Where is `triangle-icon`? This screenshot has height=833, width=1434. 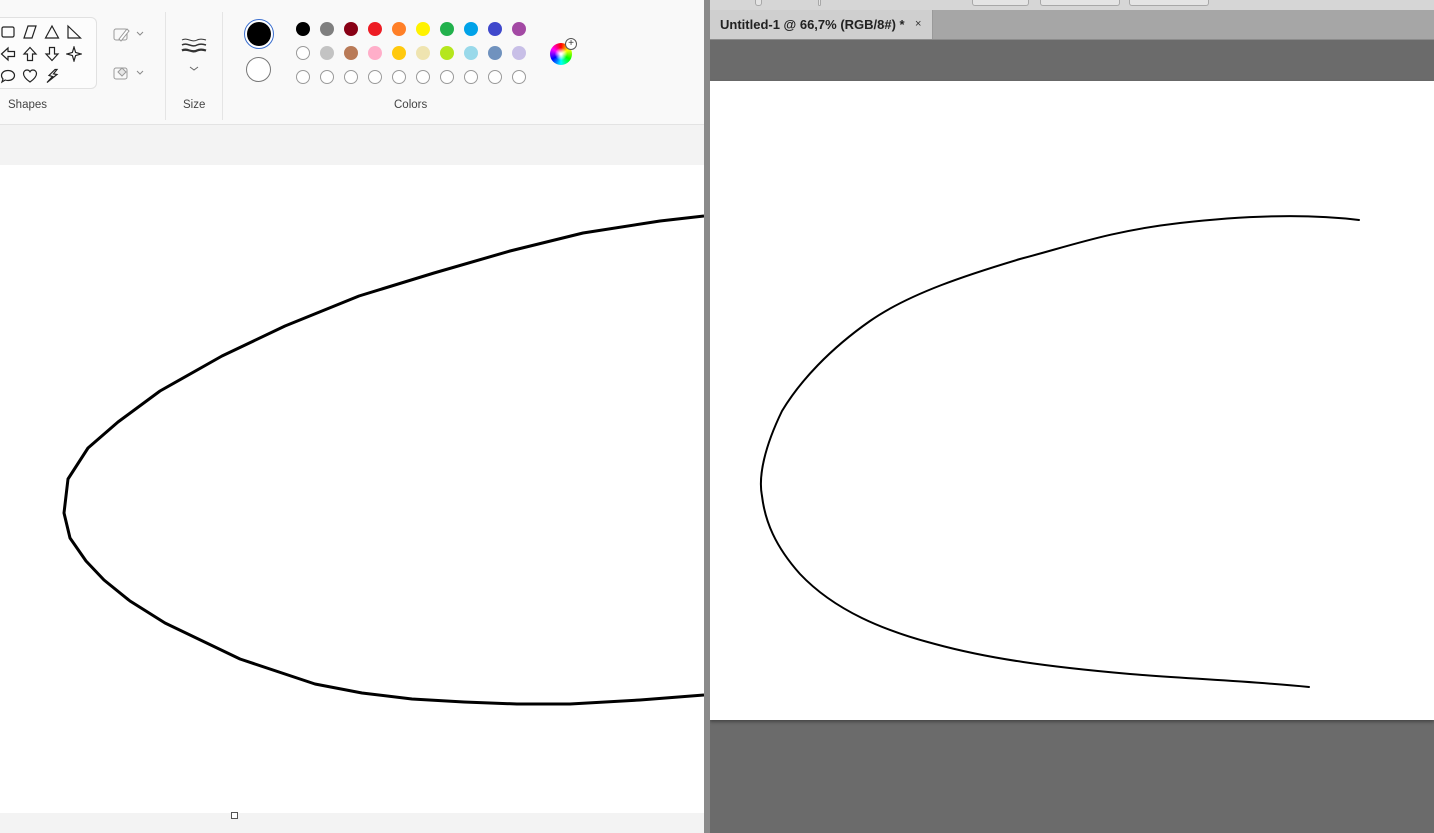
triangle-icon is located at coordinates (52, 32).